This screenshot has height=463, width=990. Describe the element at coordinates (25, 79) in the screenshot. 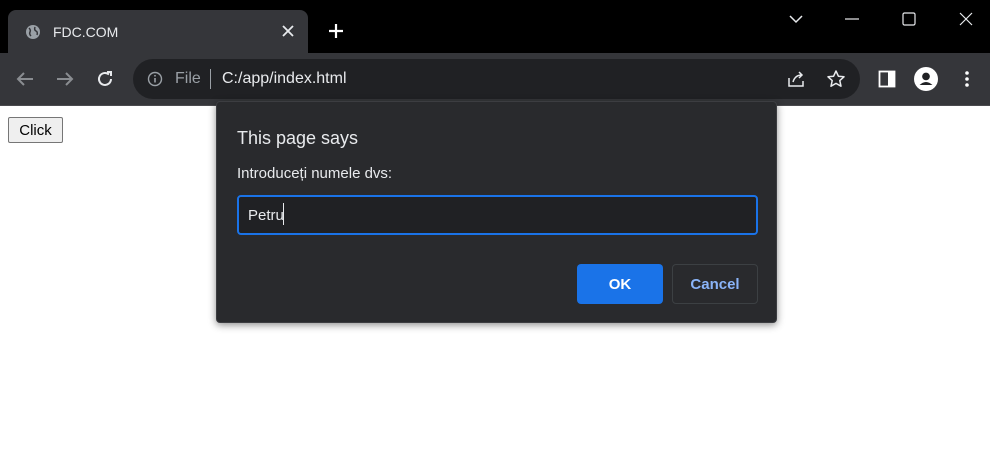

I see `back-arrow-icon` at that location.